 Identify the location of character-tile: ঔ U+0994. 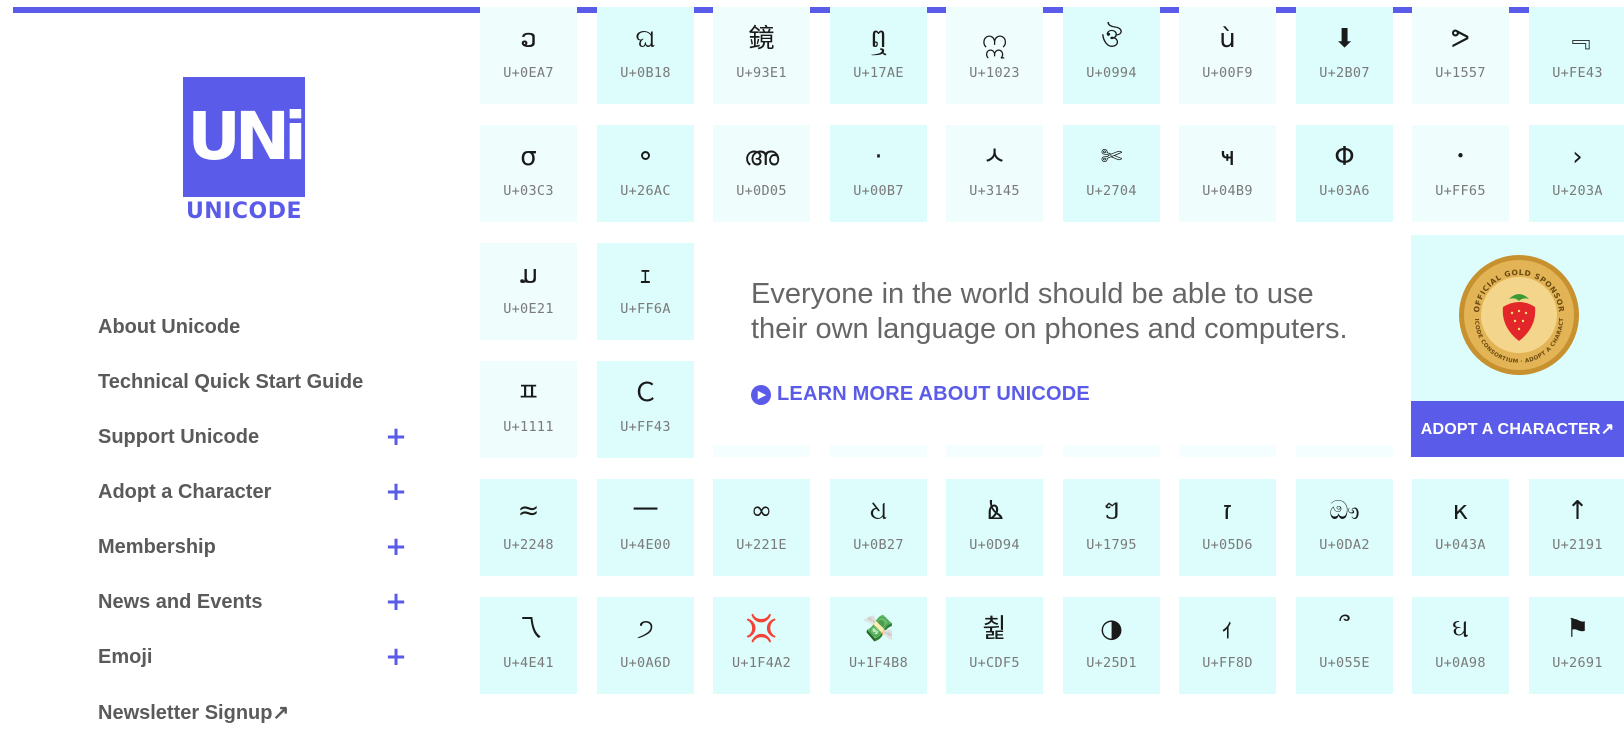
(1111, 55).